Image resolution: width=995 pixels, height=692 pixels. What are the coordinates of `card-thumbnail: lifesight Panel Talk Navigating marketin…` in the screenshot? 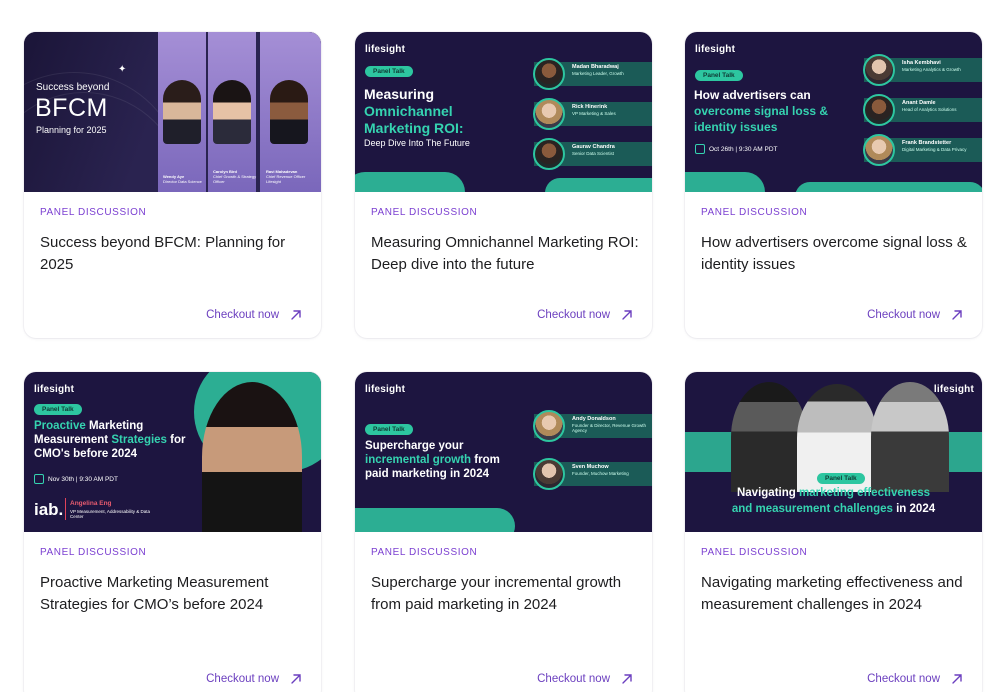 It's located at (833, 452).